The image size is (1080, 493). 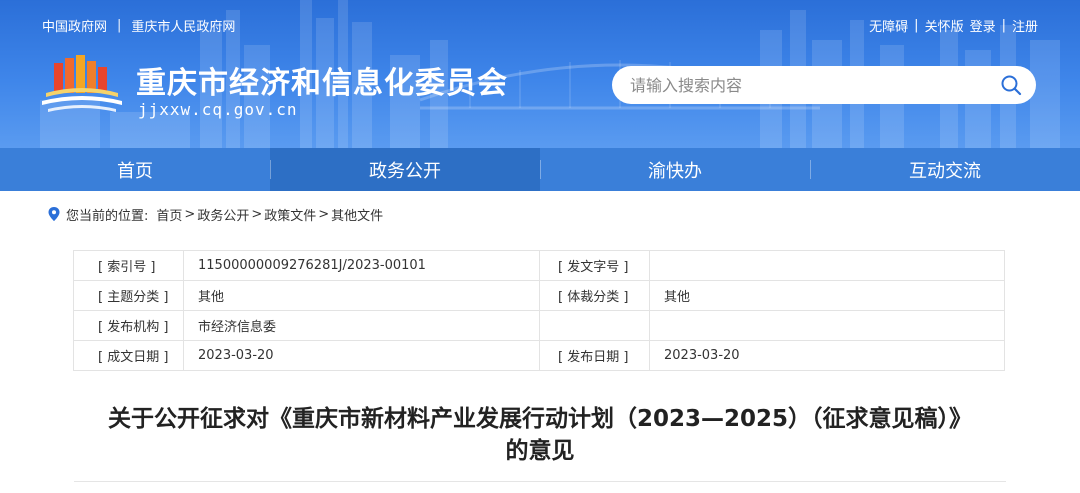 What do you see at coordinates (944, 25) in the screenshot?
I see `link-elder-mode: 关怀版` at bounding box center [944, 25].